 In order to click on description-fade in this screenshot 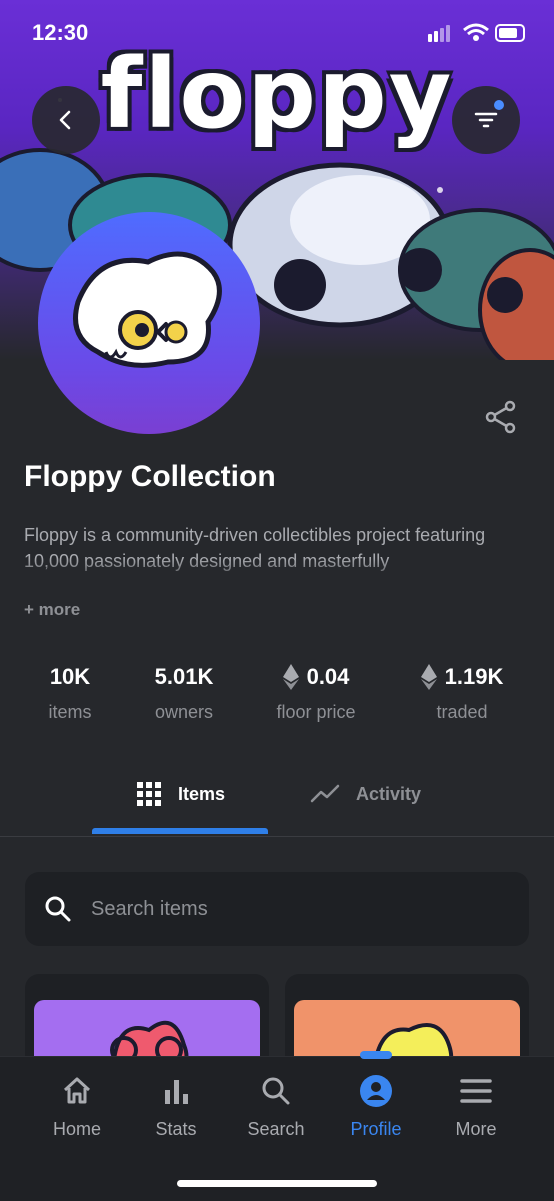, I will do `click(277, 573)`.